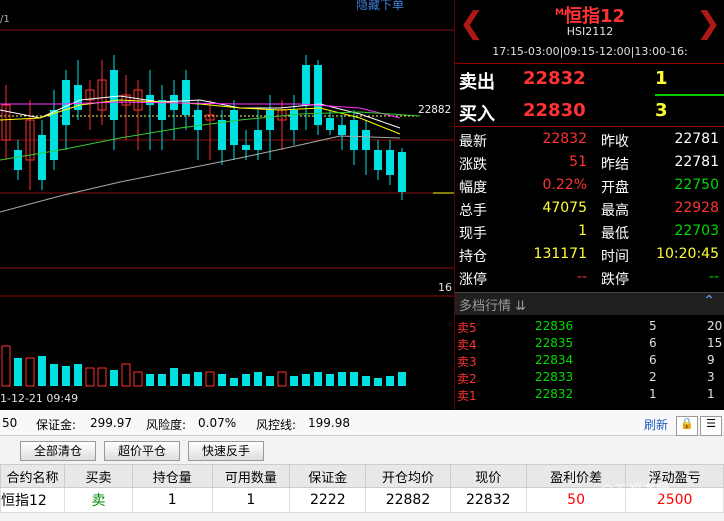  What do you see at coordinates (589, 231) in the screenshot?
I see `stat-row: 现手 1 最低 22703` at bounding box center [589, 231].